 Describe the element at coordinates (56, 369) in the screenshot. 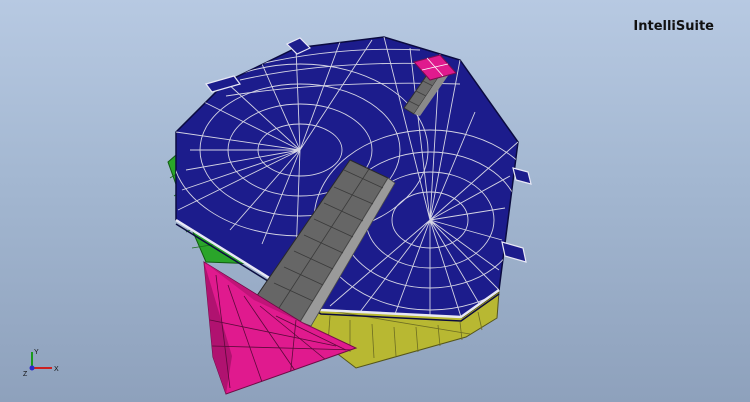

I see `axis-x-label: X` at that location.